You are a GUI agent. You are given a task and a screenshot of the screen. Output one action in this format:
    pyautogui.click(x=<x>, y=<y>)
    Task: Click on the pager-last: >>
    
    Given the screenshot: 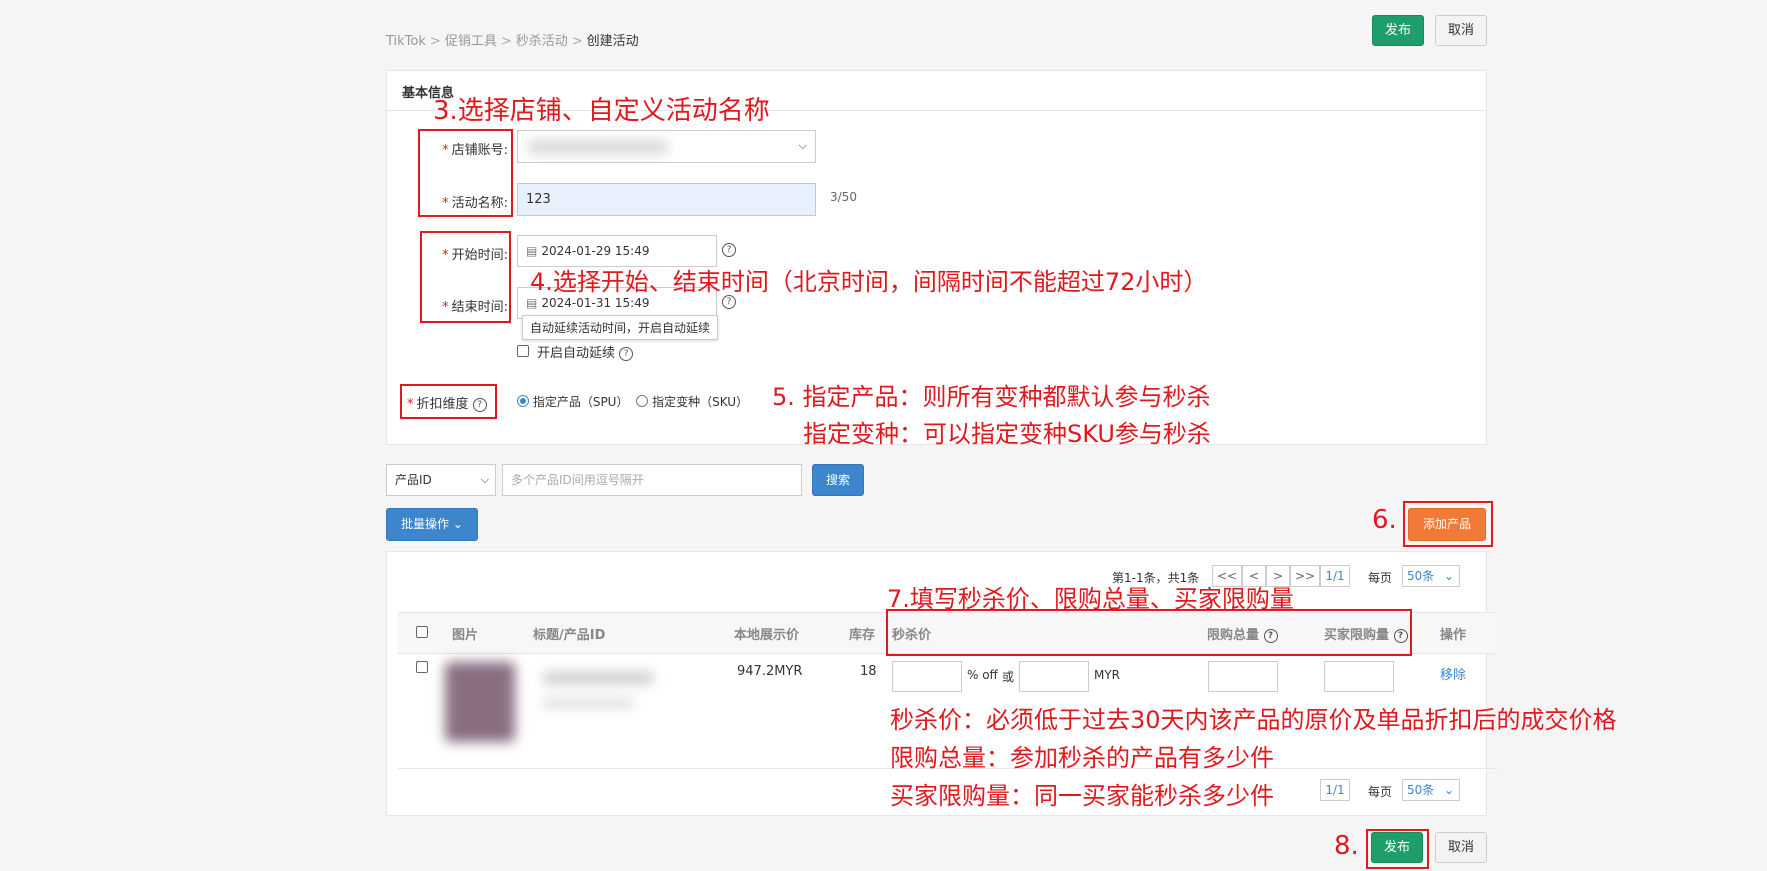 What is the action you would take?
    pyautogui.click(x=1305, y=576)
    